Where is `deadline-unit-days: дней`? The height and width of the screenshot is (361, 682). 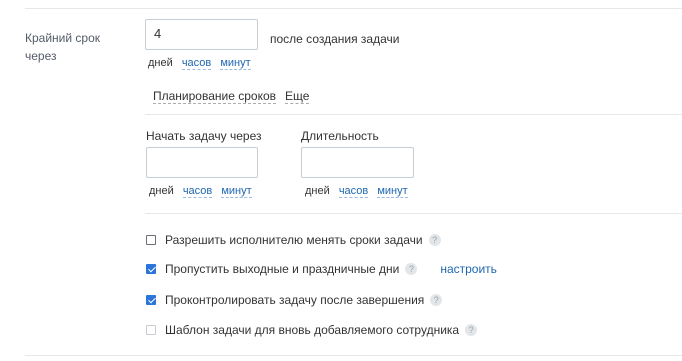
deadline-unit-days: дней is located at coordinates (160, 63).